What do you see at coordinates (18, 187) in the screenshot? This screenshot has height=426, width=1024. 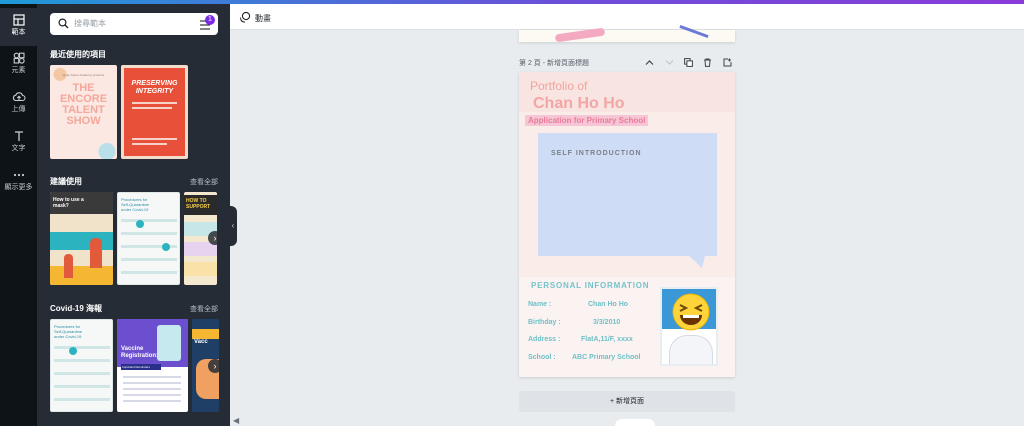 I see `rail-item-label: 顯示更多` at bounding box center [18, 187].